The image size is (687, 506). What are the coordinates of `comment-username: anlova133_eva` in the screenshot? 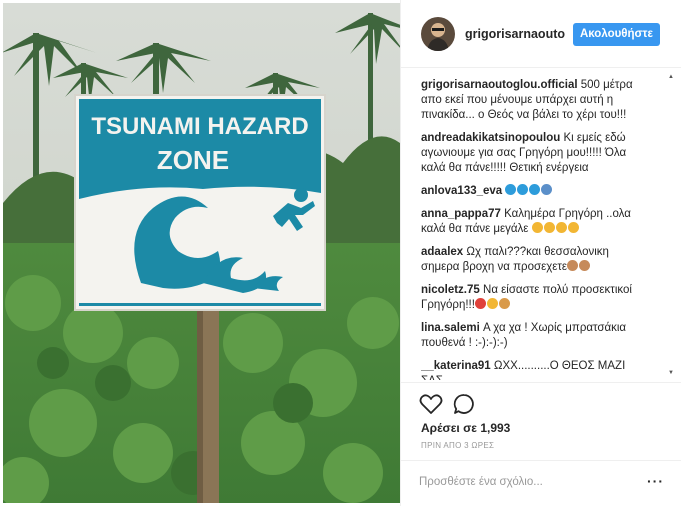 It's located at (461, 191).